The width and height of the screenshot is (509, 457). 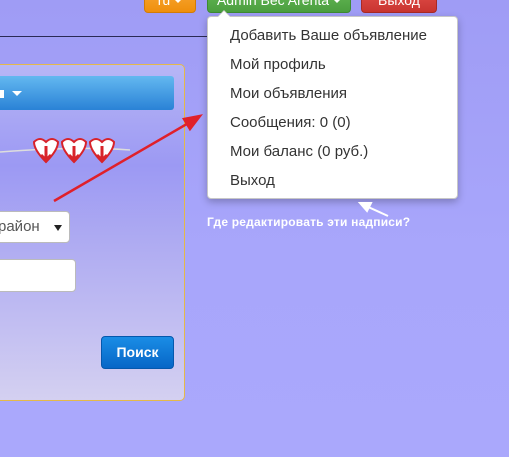 I want to click on language-dropdown-button: ru, so click(x=170, y=6).